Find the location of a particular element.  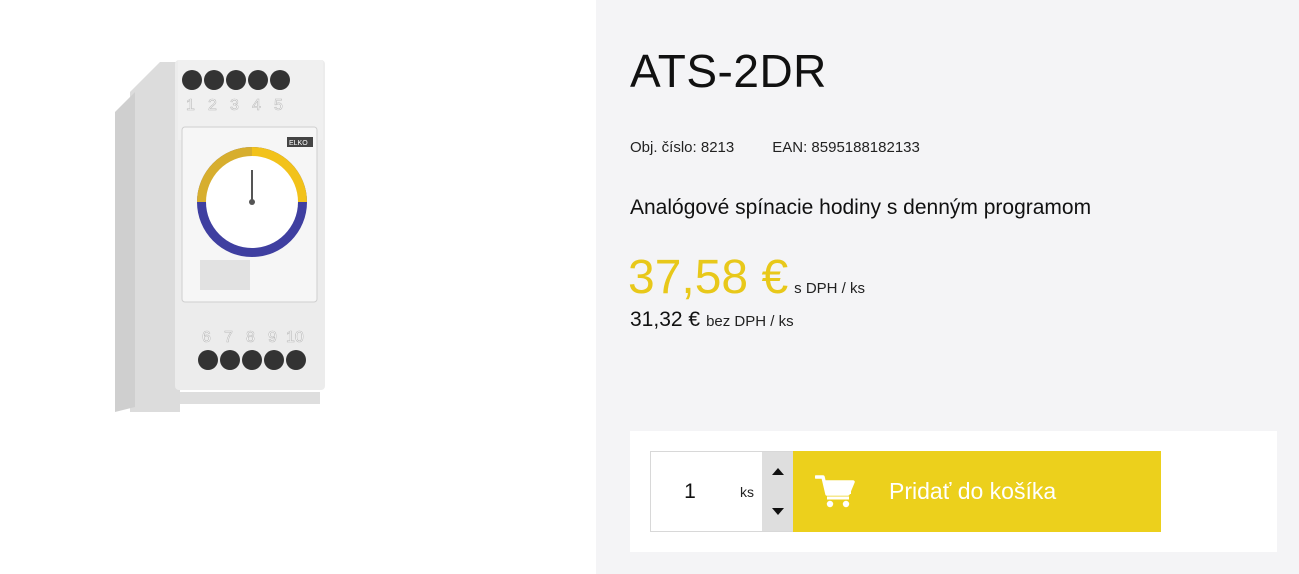

terminal-label: 5 is located at coordinates (278, 105).